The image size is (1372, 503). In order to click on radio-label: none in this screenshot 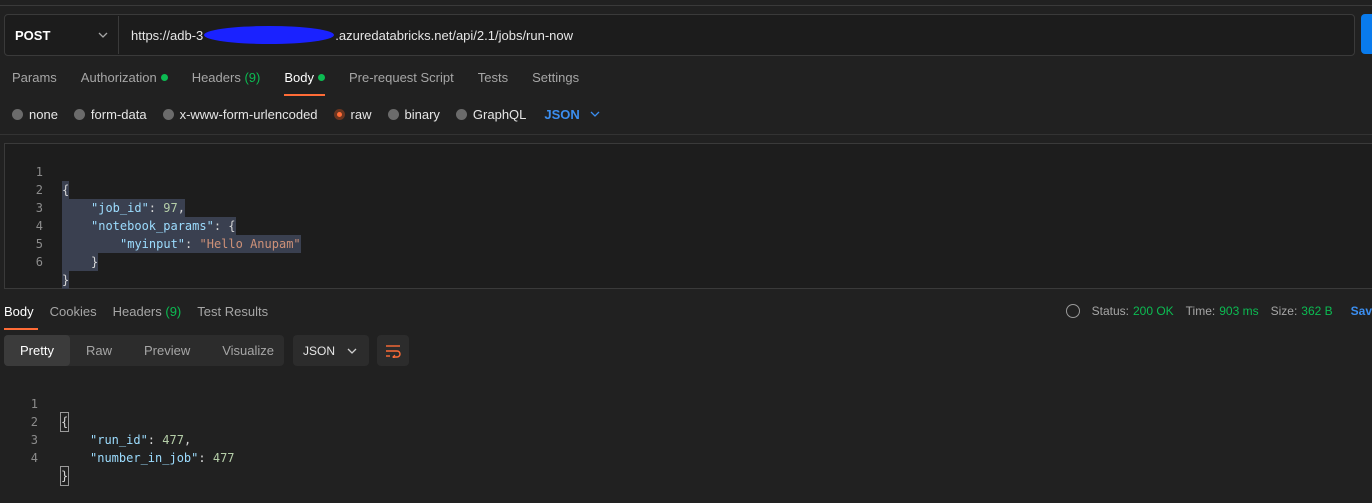, I will do `click(43, 114)`.